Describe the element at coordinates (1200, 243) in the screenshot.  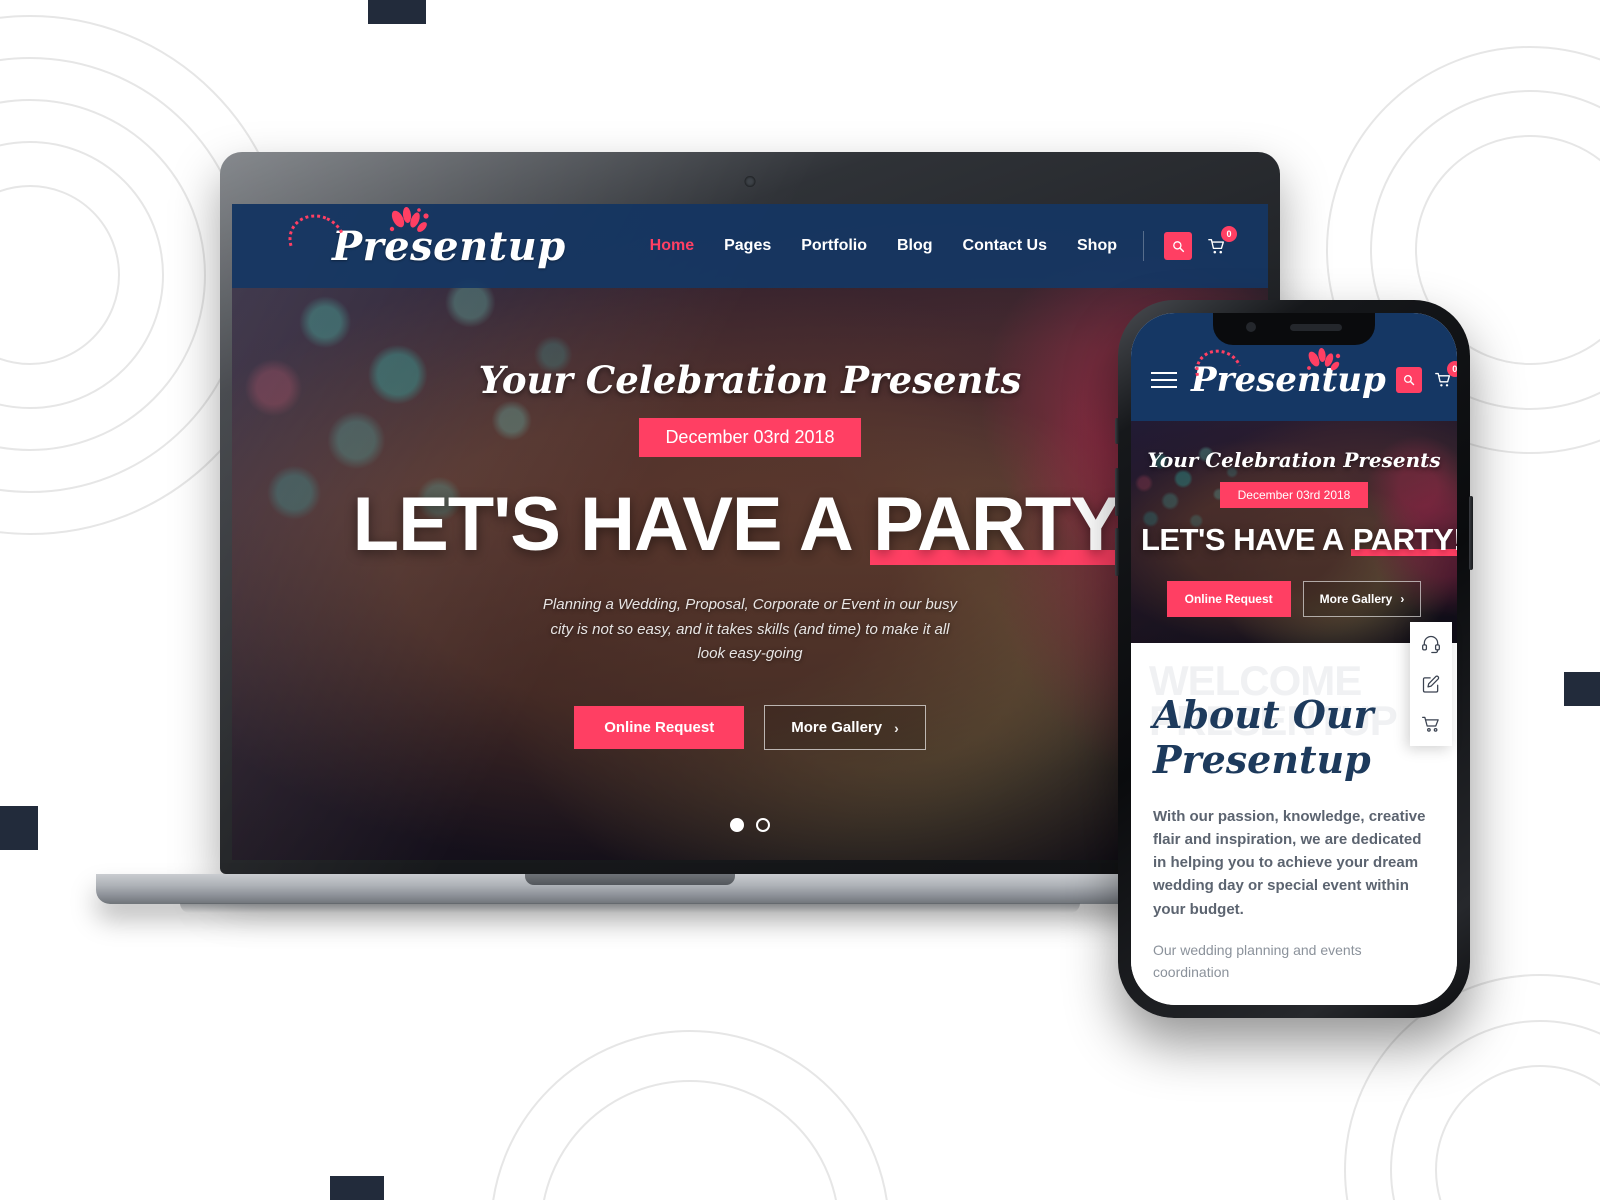
I see `desktop-nav-actions: 0` at that location.